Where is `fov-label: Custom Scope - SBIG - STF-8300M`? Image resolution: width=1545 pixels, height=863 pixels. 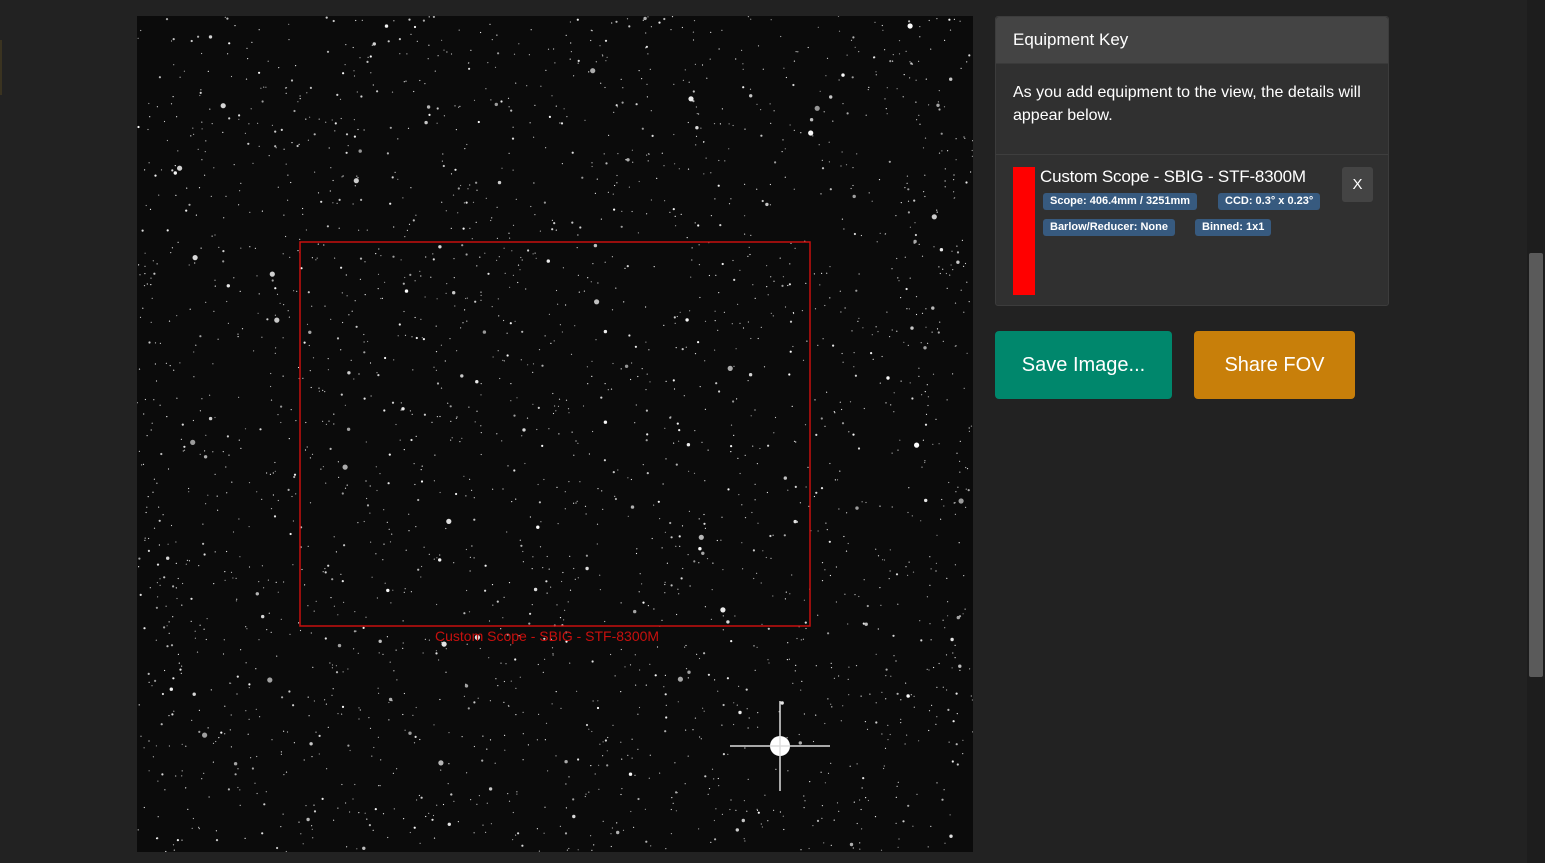 fov-label: Custom Scope - SBIG - STF-8300M is located at coordinates (547, 636).